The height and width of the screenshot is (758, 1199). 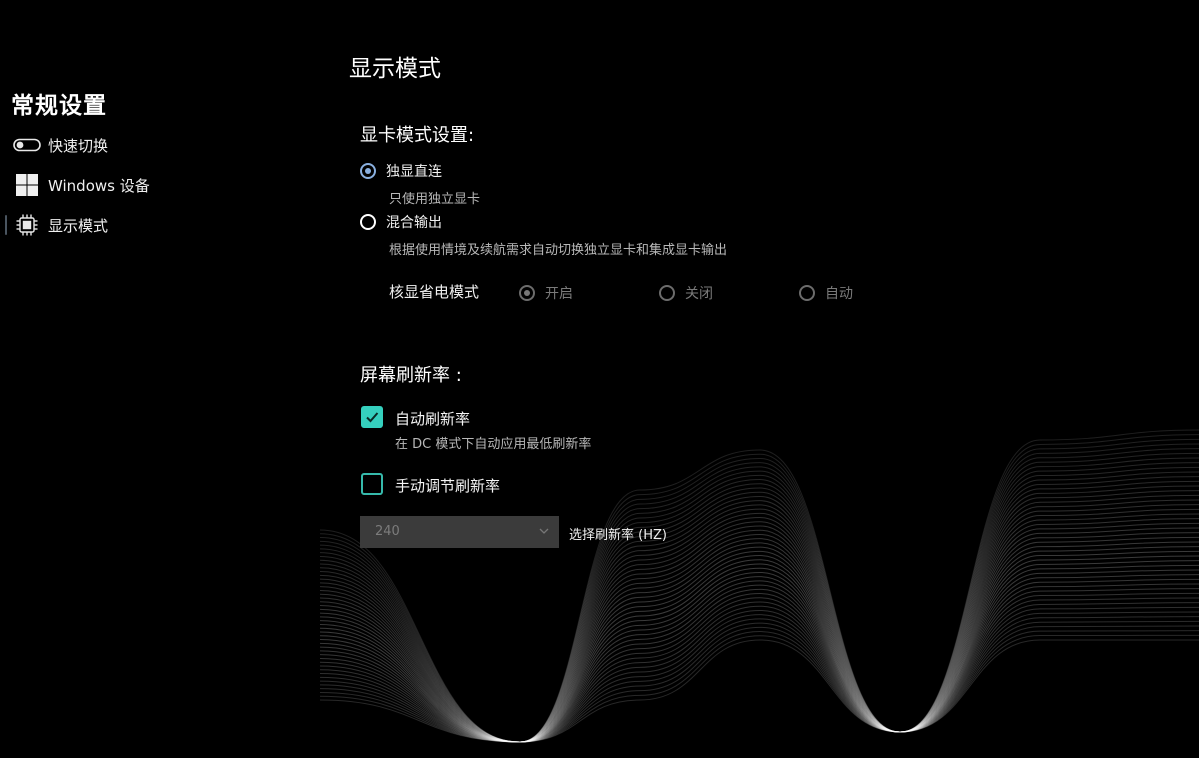 What do you see at coordinates (387, 531) in the screenshot?
I see `refresh-rate-value: 240` at bounding box center [387, 531].